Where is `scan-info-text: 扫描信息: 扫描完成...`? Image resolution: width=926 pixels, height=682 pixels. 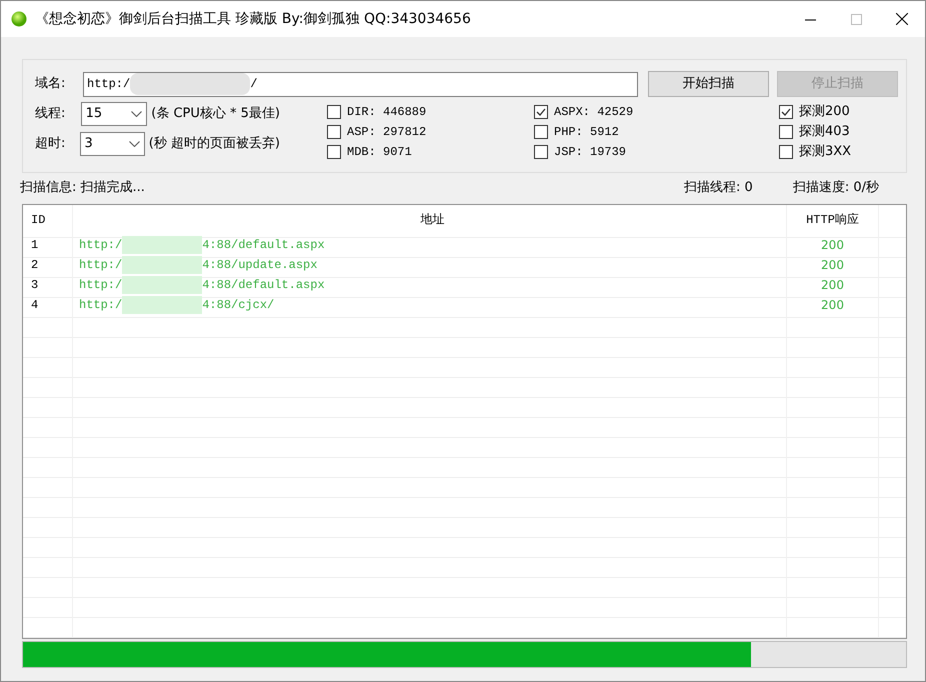
scan-info-text: 扫描信息: 扫描完成... is located at coordinates (82, 188).